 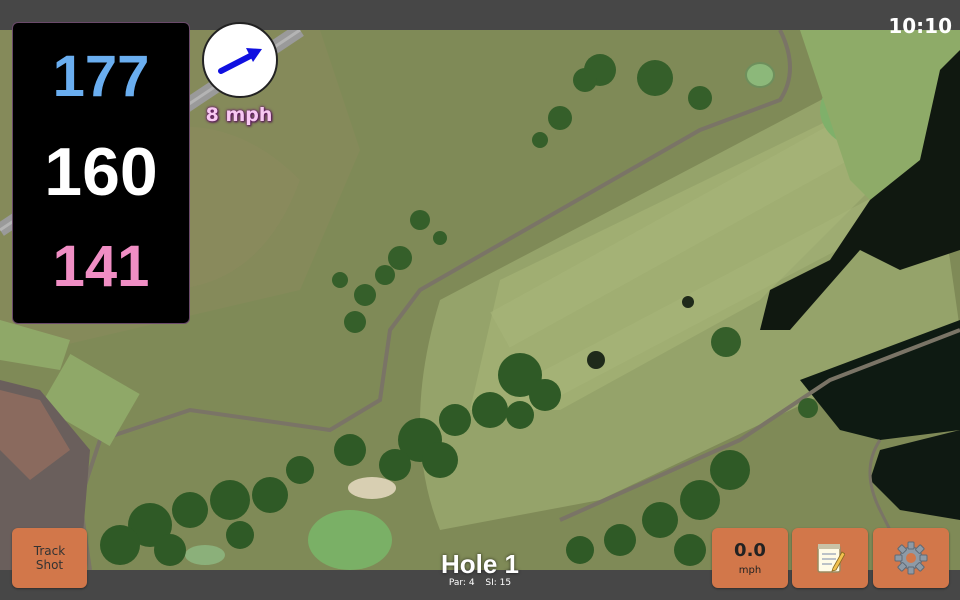 I want to click on hole-stroke-index: SI: 15, so click(x=498, y=583).